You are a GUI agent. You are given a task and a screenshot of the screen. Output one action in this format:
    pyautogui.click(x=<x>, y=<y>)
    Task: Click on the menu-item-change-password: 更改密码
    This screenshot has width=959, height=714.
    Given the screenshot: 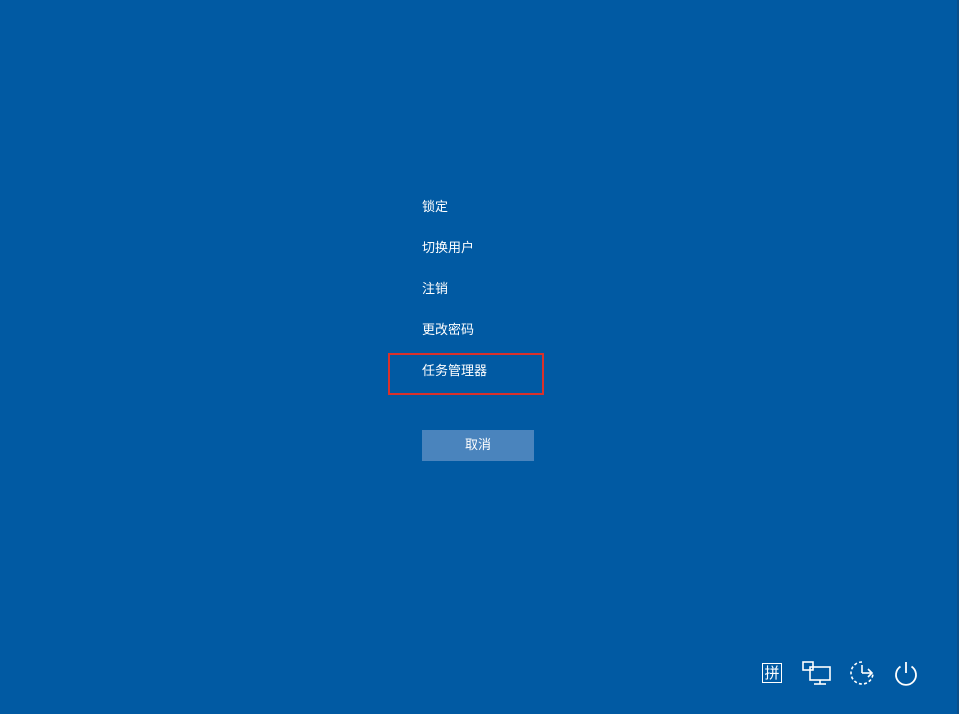 What is the action you would take?
    pyautogui.click(x=522, y=331)
    